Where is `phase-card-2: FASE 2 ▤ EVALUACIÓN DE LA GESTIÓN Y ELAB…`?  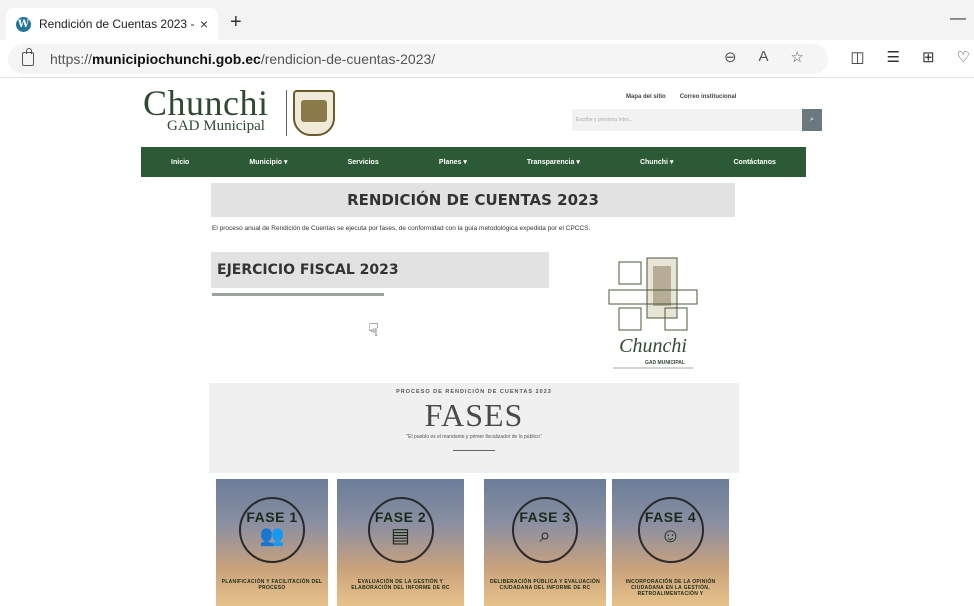 phase-card-2: FASE 2 ▤ EVALUACIÓN DE LA GESTIÓN Y ELAB… is located at coordinates (400, 542).